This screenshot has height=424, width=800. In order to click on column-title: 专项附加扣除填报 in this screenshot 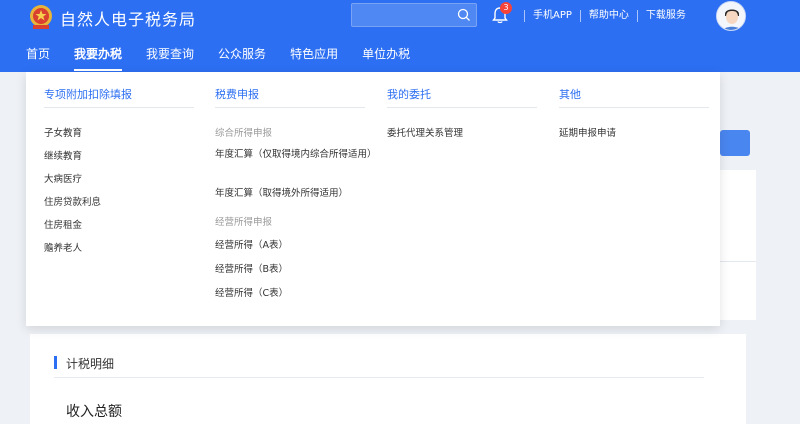, I will do `click(88, 94)`.